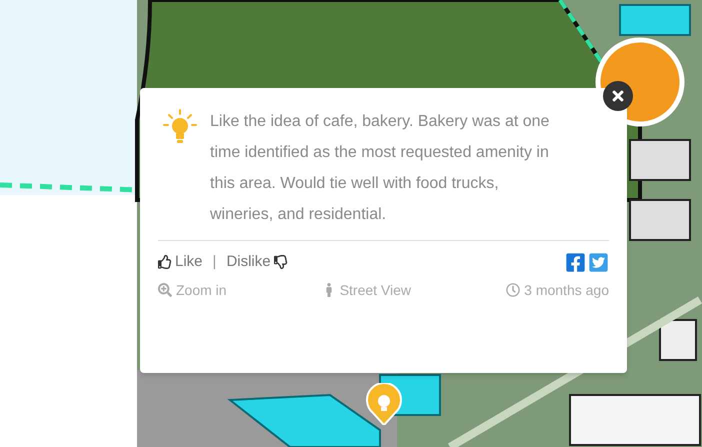 The width and height of the screenshot is (702, 447). I want to click on close-icon, so click(618, 96).